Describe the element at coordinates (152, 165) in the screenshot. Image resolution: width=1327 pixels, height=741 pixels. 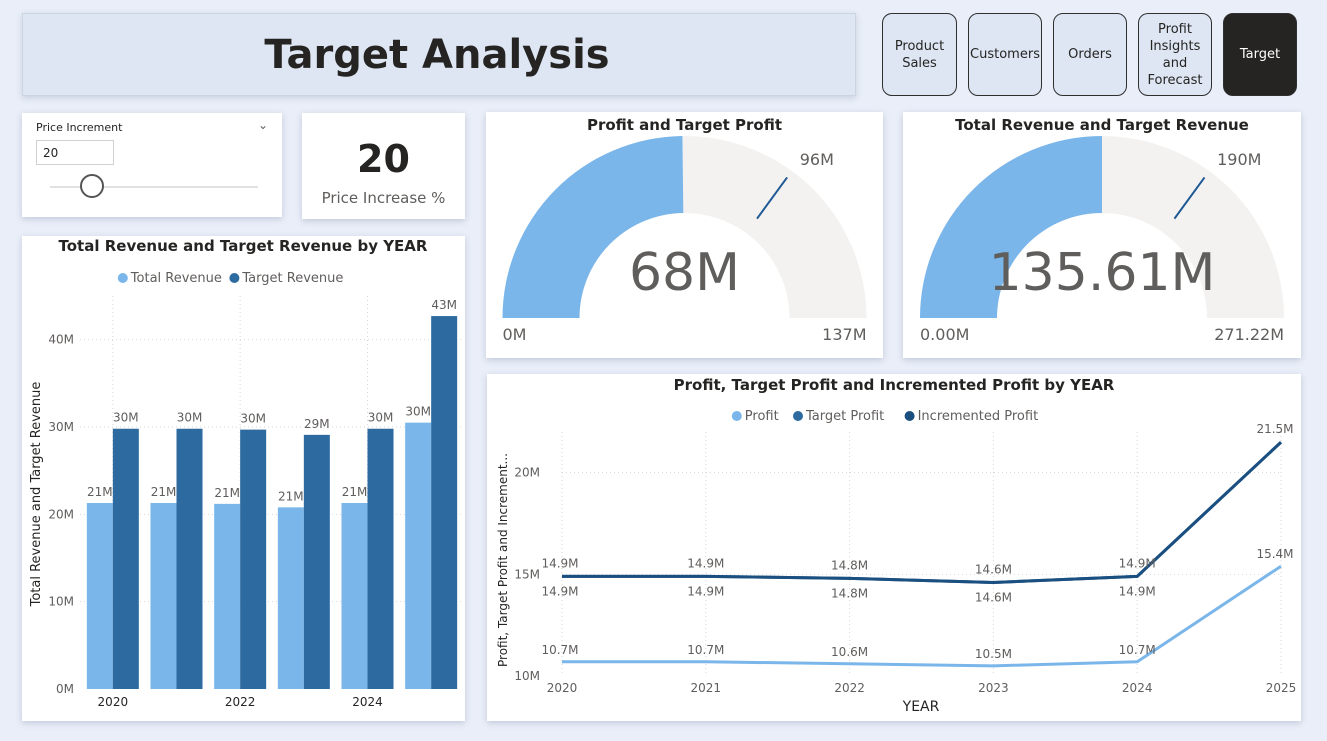
I see `price-increment-slicer: Price Increment ⌄` at that location.